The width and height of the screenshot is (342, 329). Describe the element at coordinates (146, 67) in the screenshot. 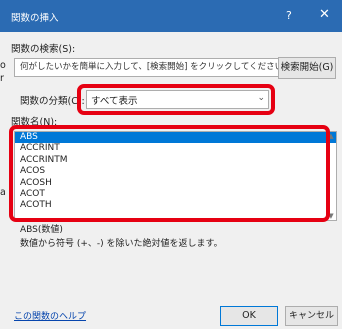

I see `search-input: 何がしたいかを簡単に入力して、[検索開始] をクリックしてください。` at that location.